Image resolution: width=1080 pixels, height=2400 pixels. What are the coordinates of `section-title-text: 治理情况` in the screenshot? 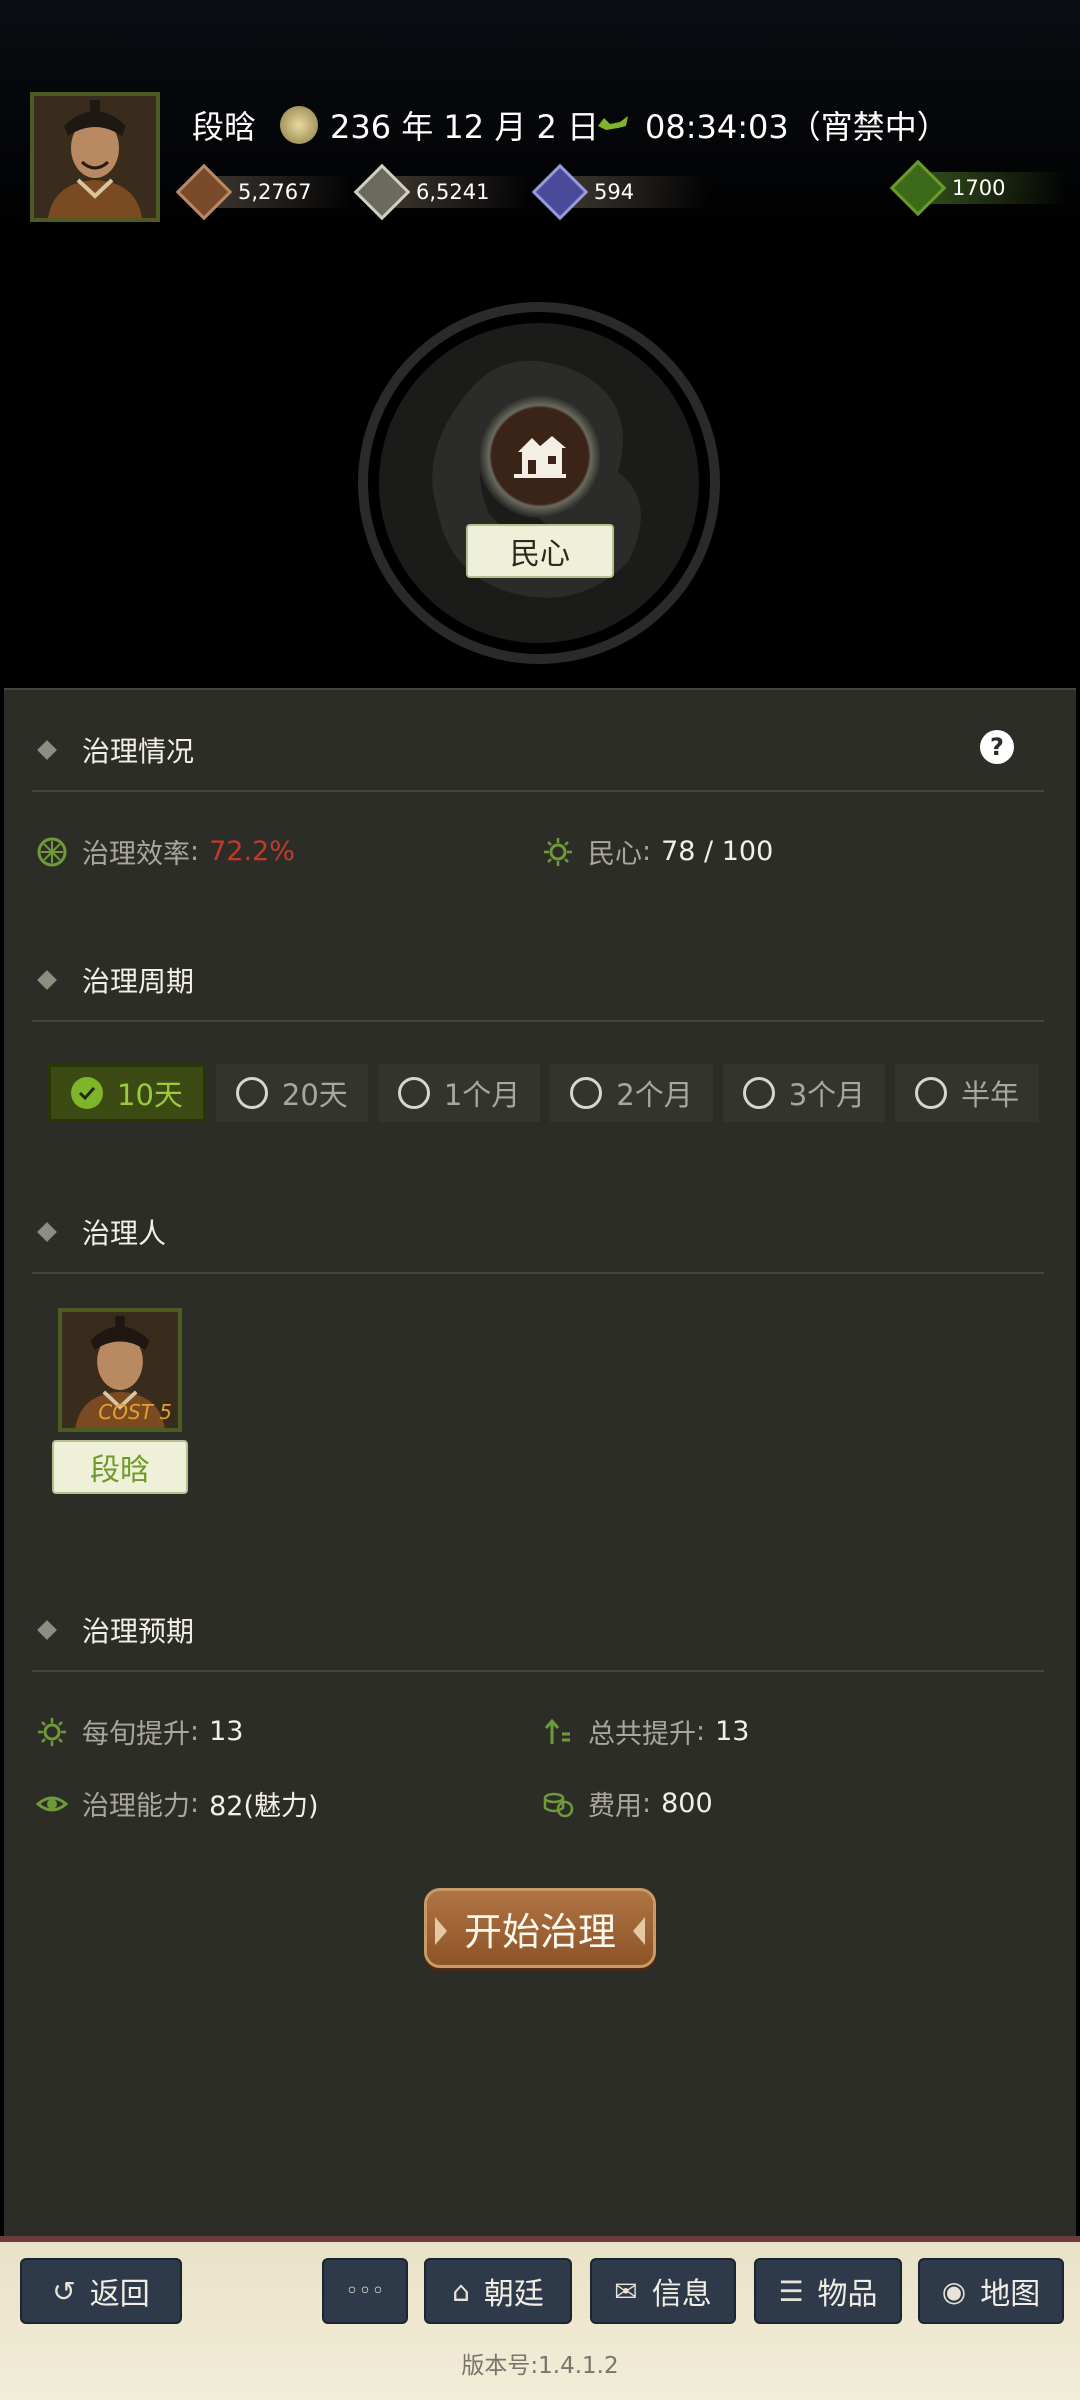 It's located at (138, 751).